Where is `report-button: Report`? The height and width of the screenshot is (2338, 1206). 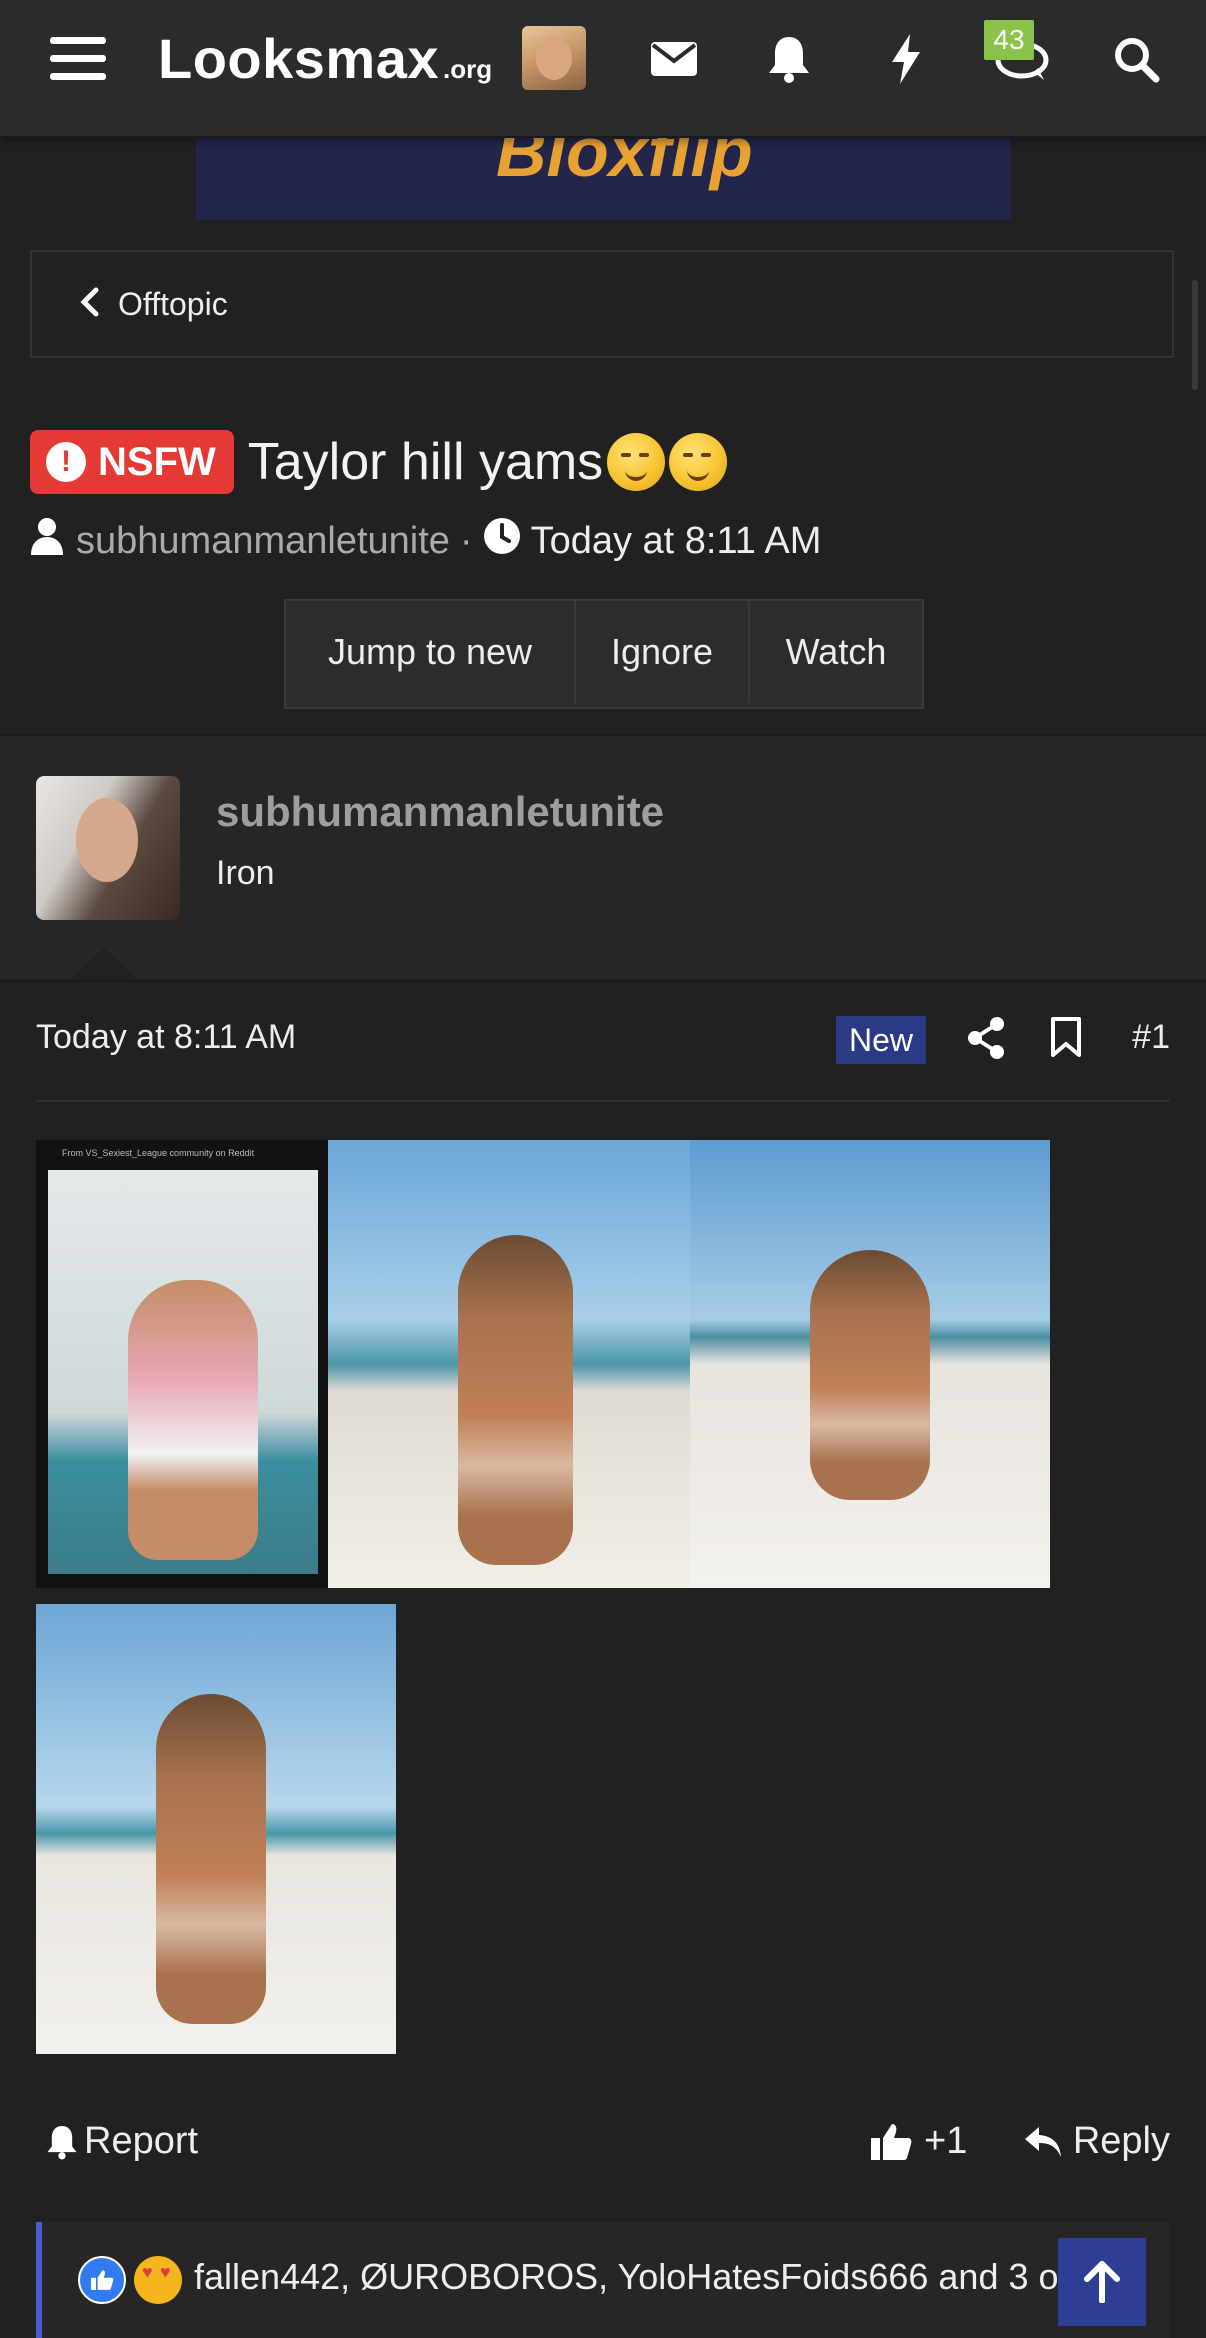 report-button: Report is located at coordinates (122, 2141).